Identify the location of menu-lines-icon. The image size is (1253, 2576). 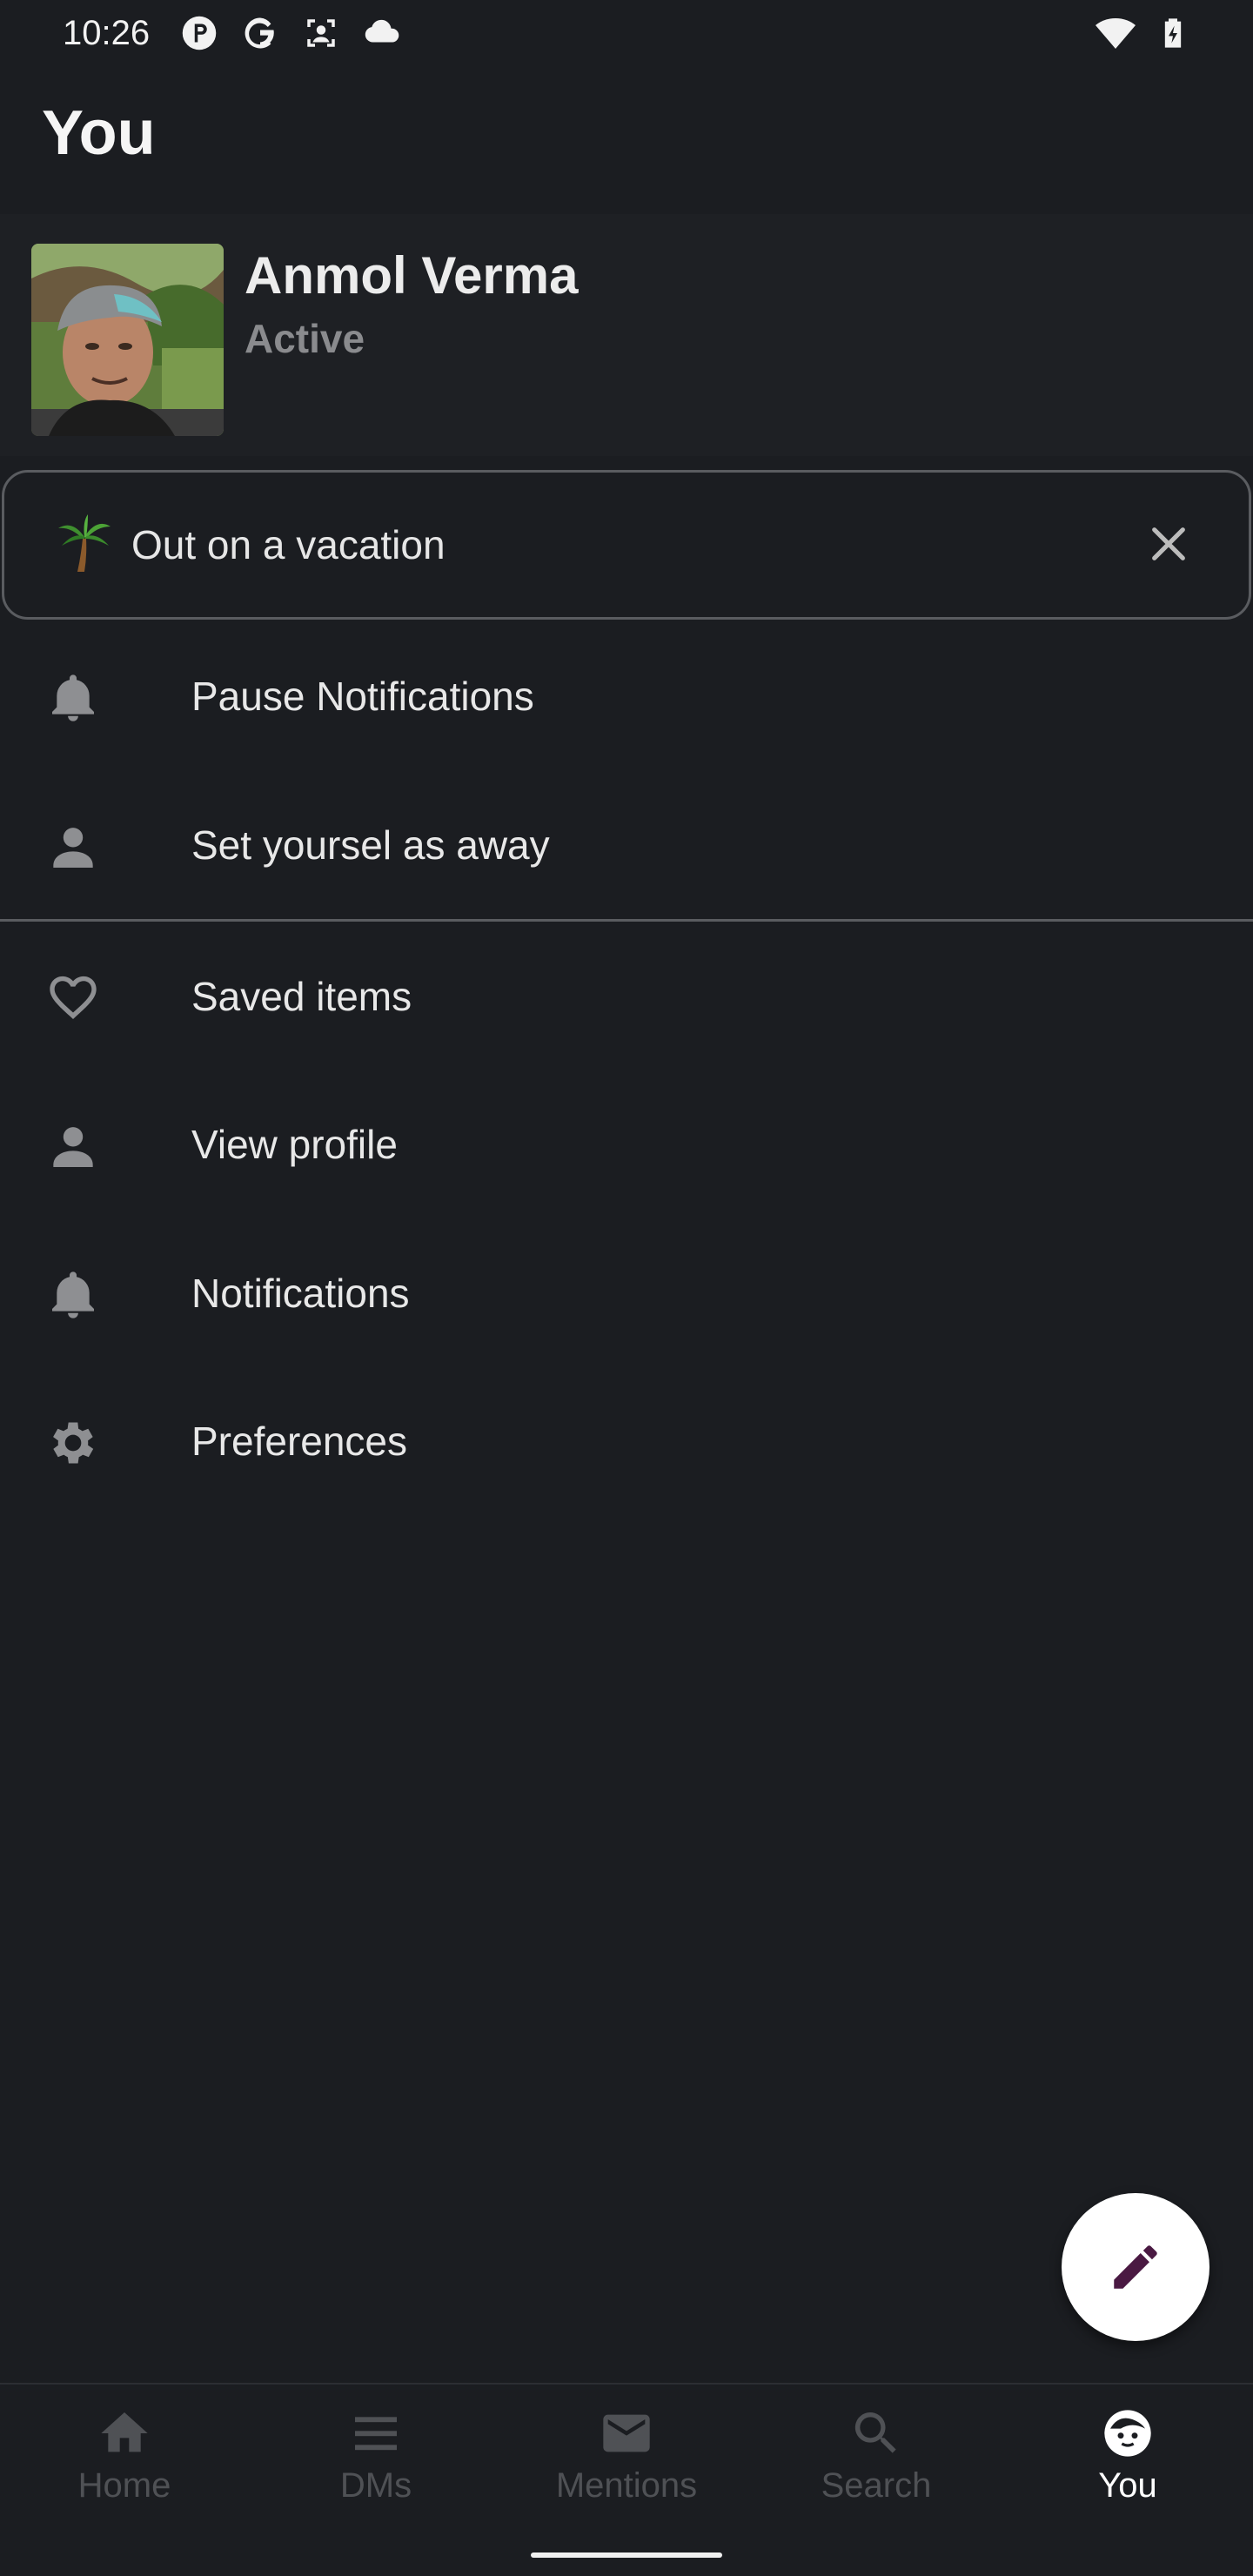
(376, 2434).